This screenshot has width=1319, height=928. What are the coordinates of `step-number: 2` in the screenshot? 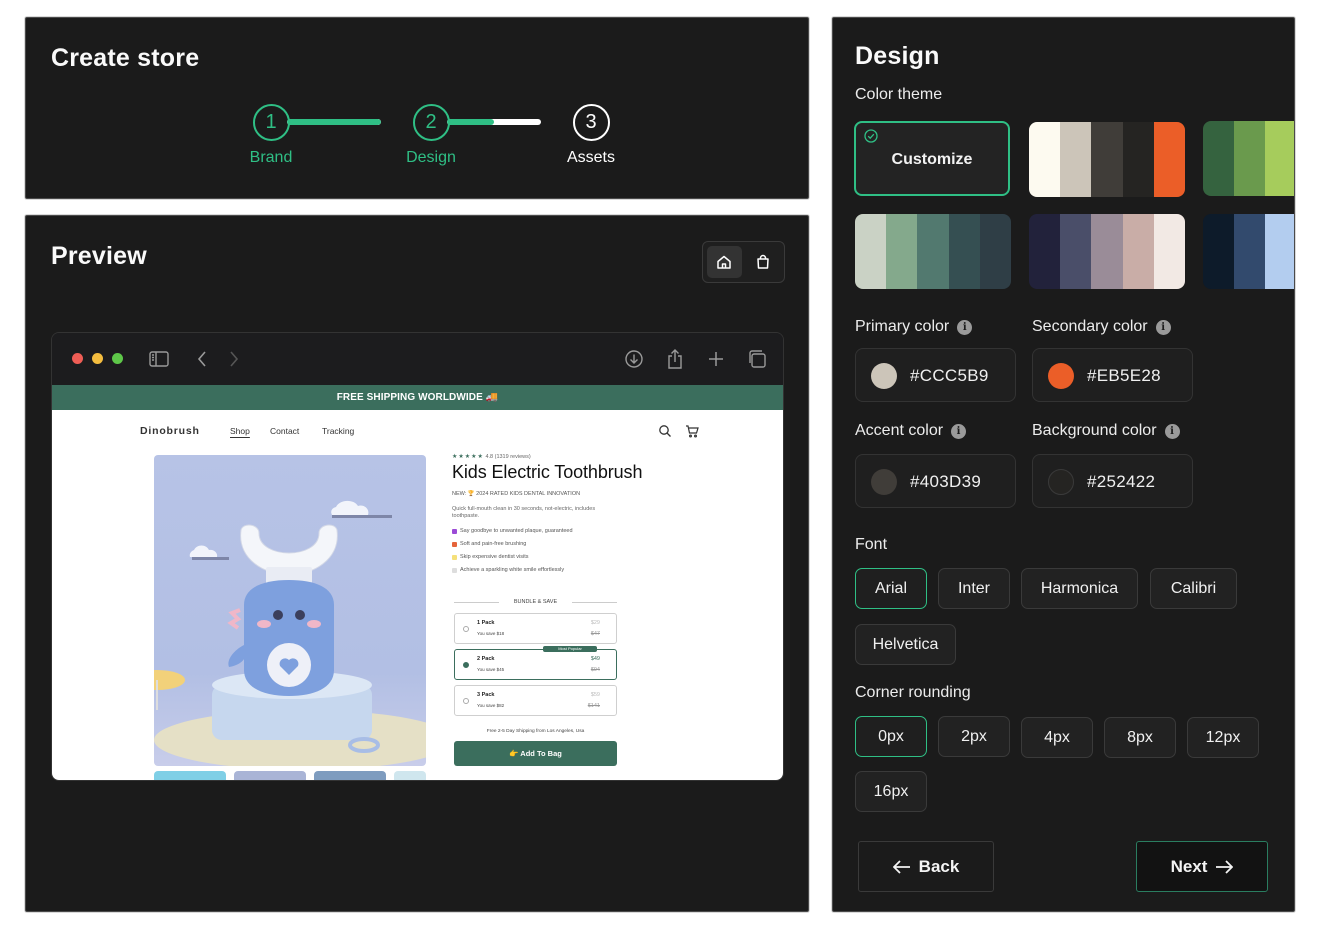 It's located at (431, 122).